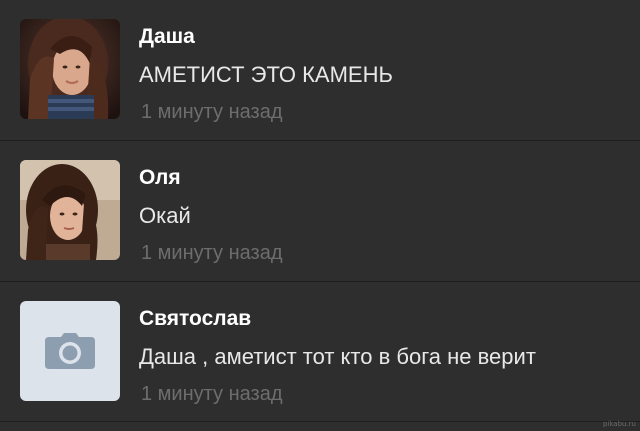  I want to click on list-footer, so click(320, 426).